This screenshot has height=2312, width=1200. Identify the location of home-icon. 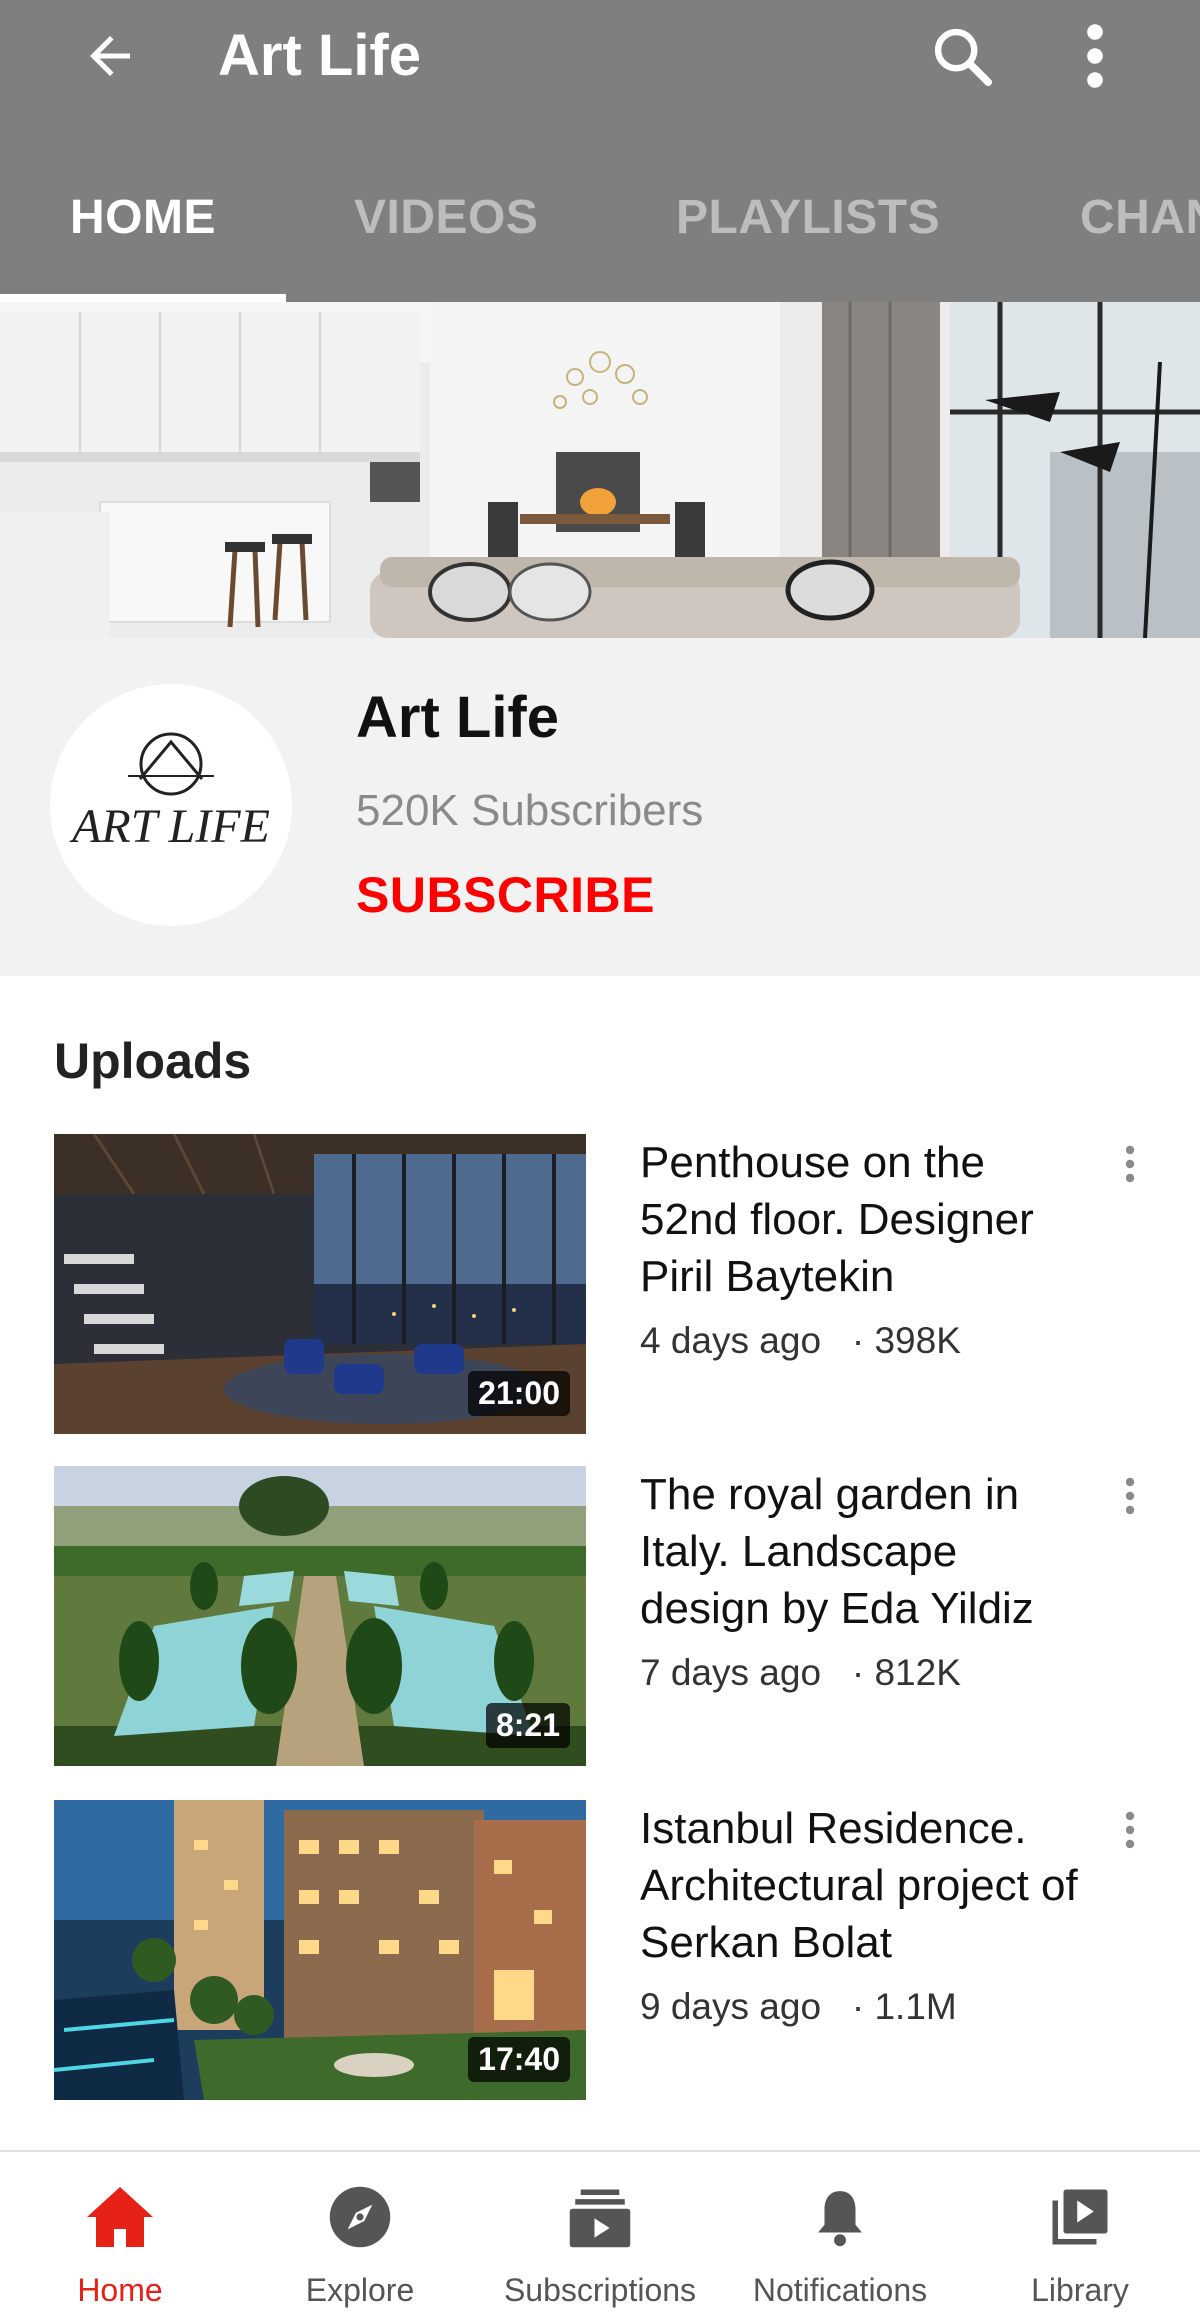
(120, 2217).